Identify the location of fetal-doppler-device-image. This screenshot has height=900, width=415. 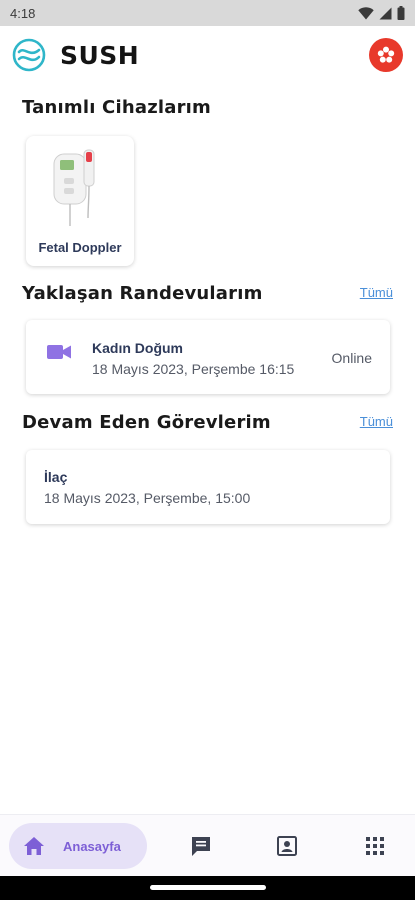
(74, 187).